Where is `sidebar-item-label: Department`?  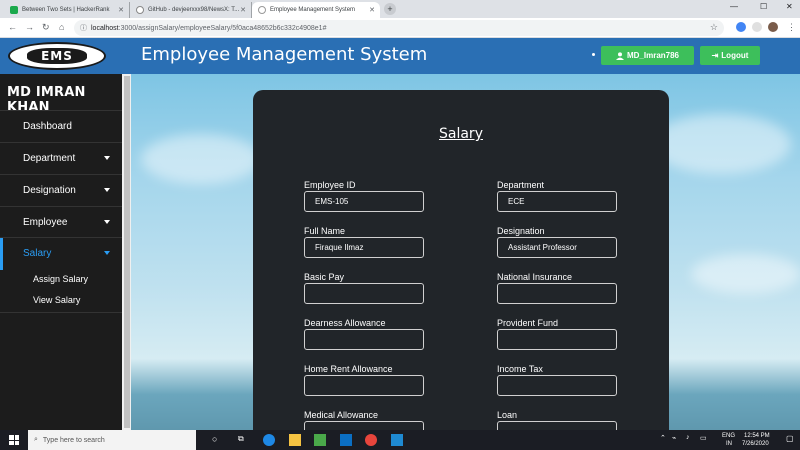 sidebar-item-label: Department is located at coordinates (49, 158).